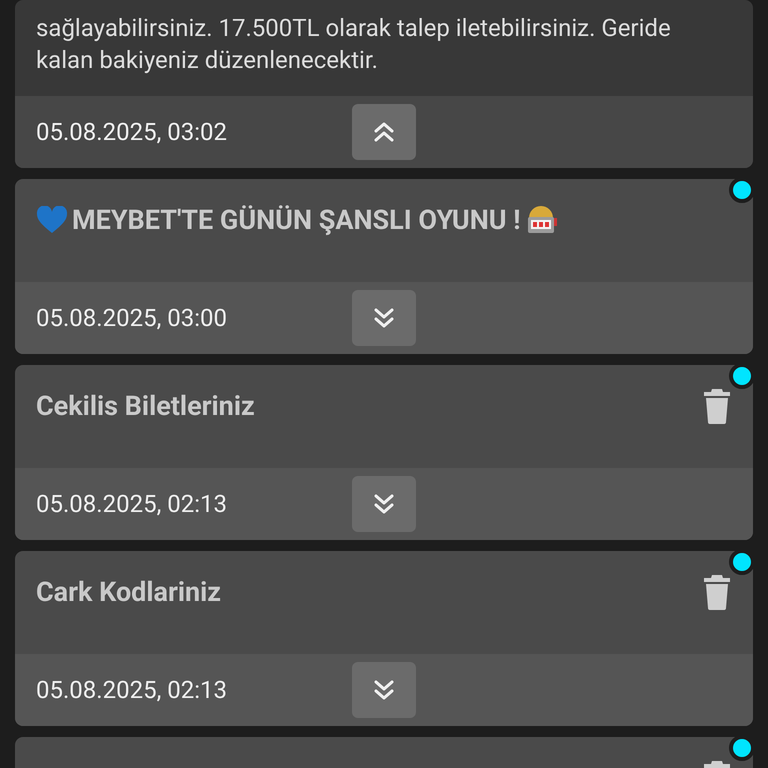  I want to click on double-chevron-up-icon, so click(384, 132).